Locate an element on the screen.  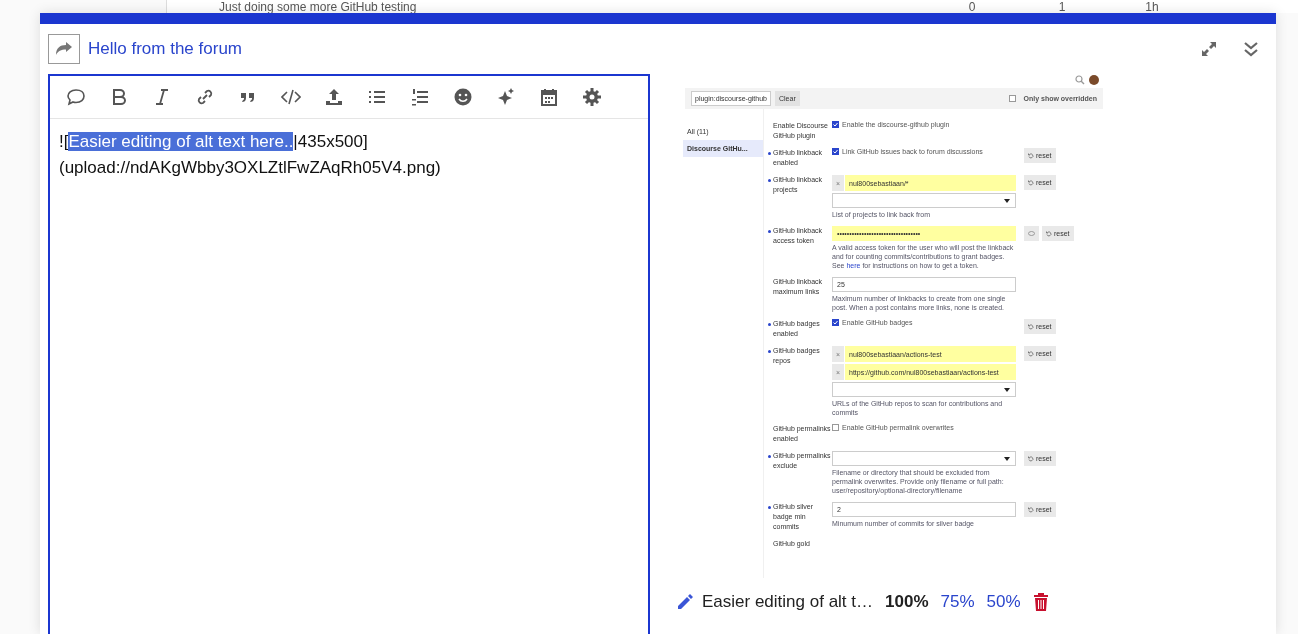
topic-stat: 1h is located at coordinates (1152, 7).